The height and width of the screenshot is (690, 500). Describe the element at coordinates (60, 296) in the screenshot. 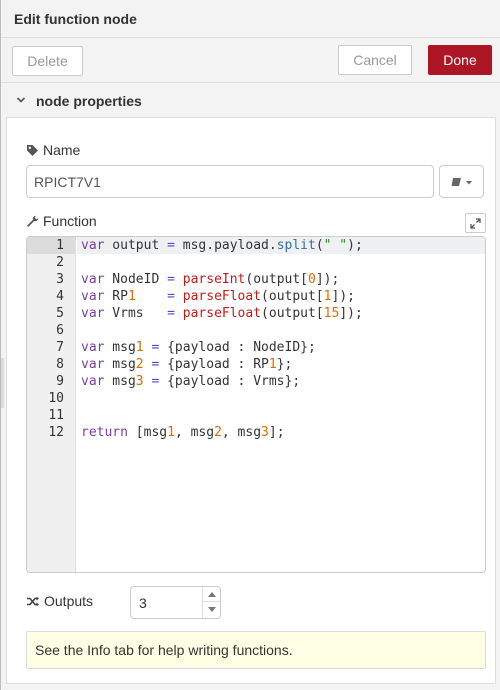

I see `line-number: 4` at that location.